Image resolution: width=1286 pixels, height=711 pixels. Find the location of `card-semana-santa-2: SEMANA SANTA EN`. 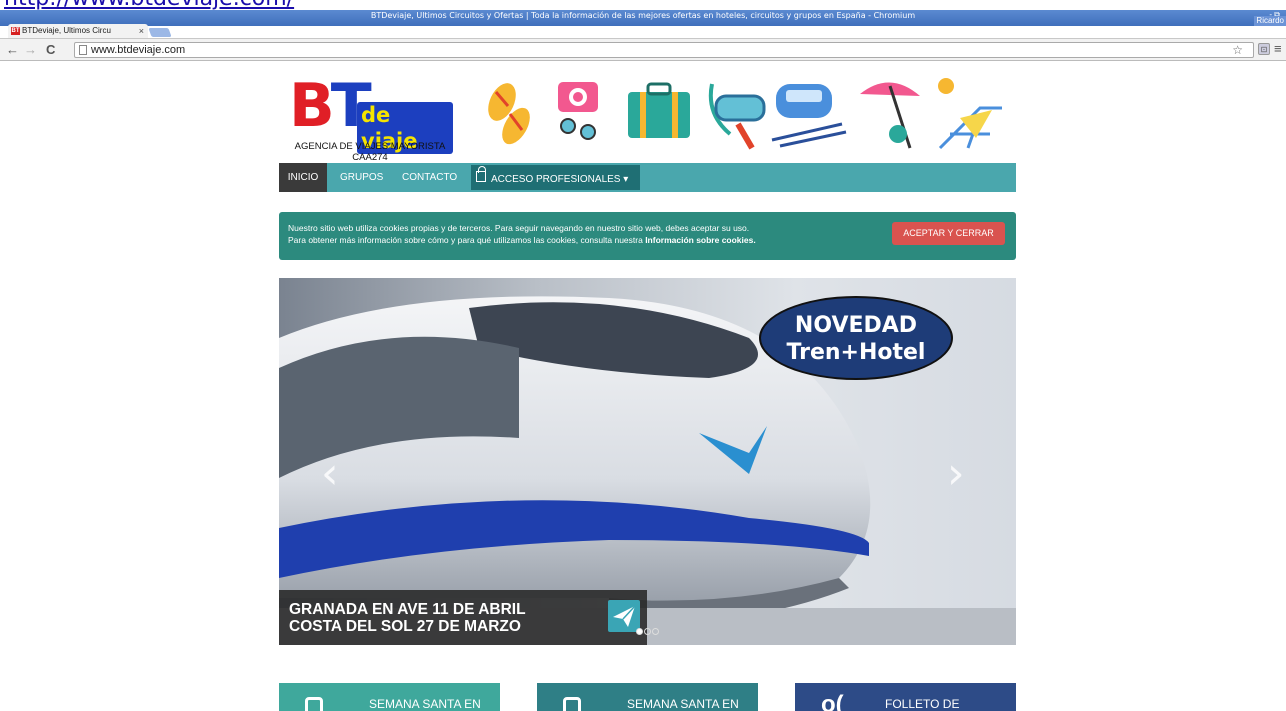

card-semana-santa-2: SEMANA SANTA EN is located at coordinates (647, 697).